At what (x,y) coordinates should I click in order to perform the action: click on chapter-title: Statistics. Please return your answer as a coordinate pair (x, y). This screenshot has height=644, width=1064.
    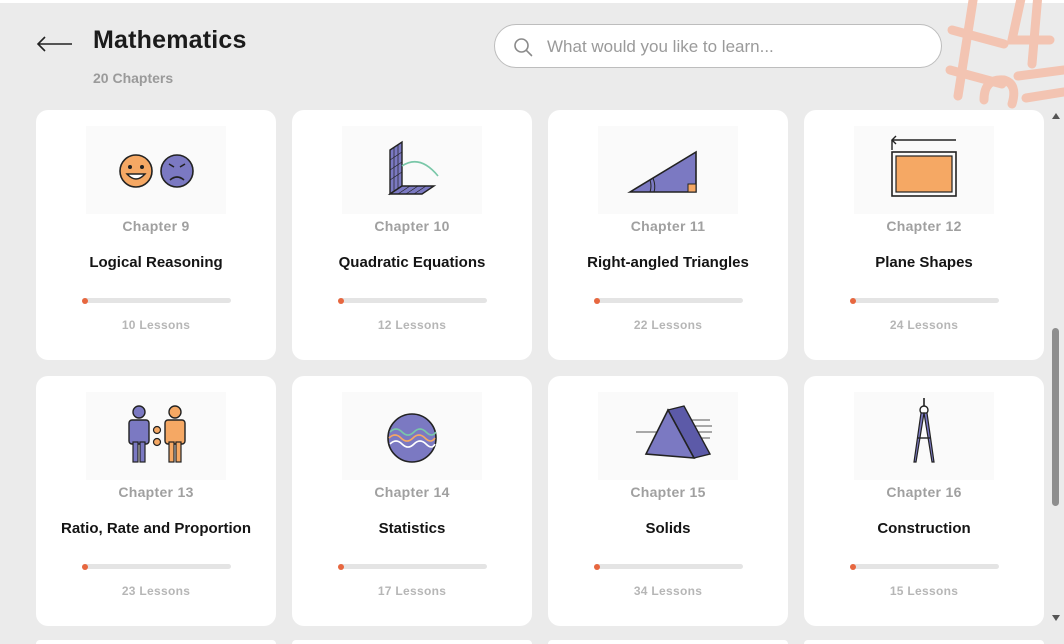
    Looking at the image, I should click on (412, 528).